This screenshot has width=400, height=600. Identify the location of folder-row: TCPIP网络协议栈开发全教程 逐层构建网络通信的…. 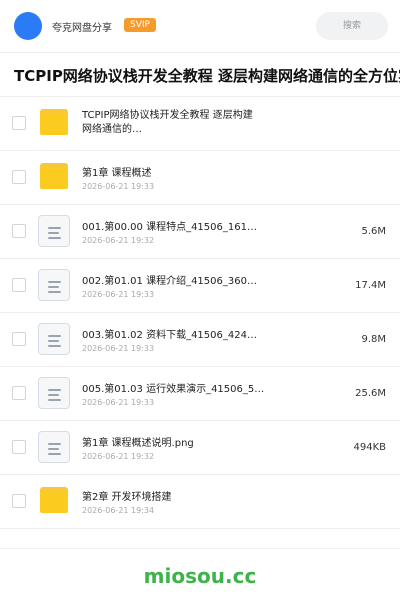
(200, 124).